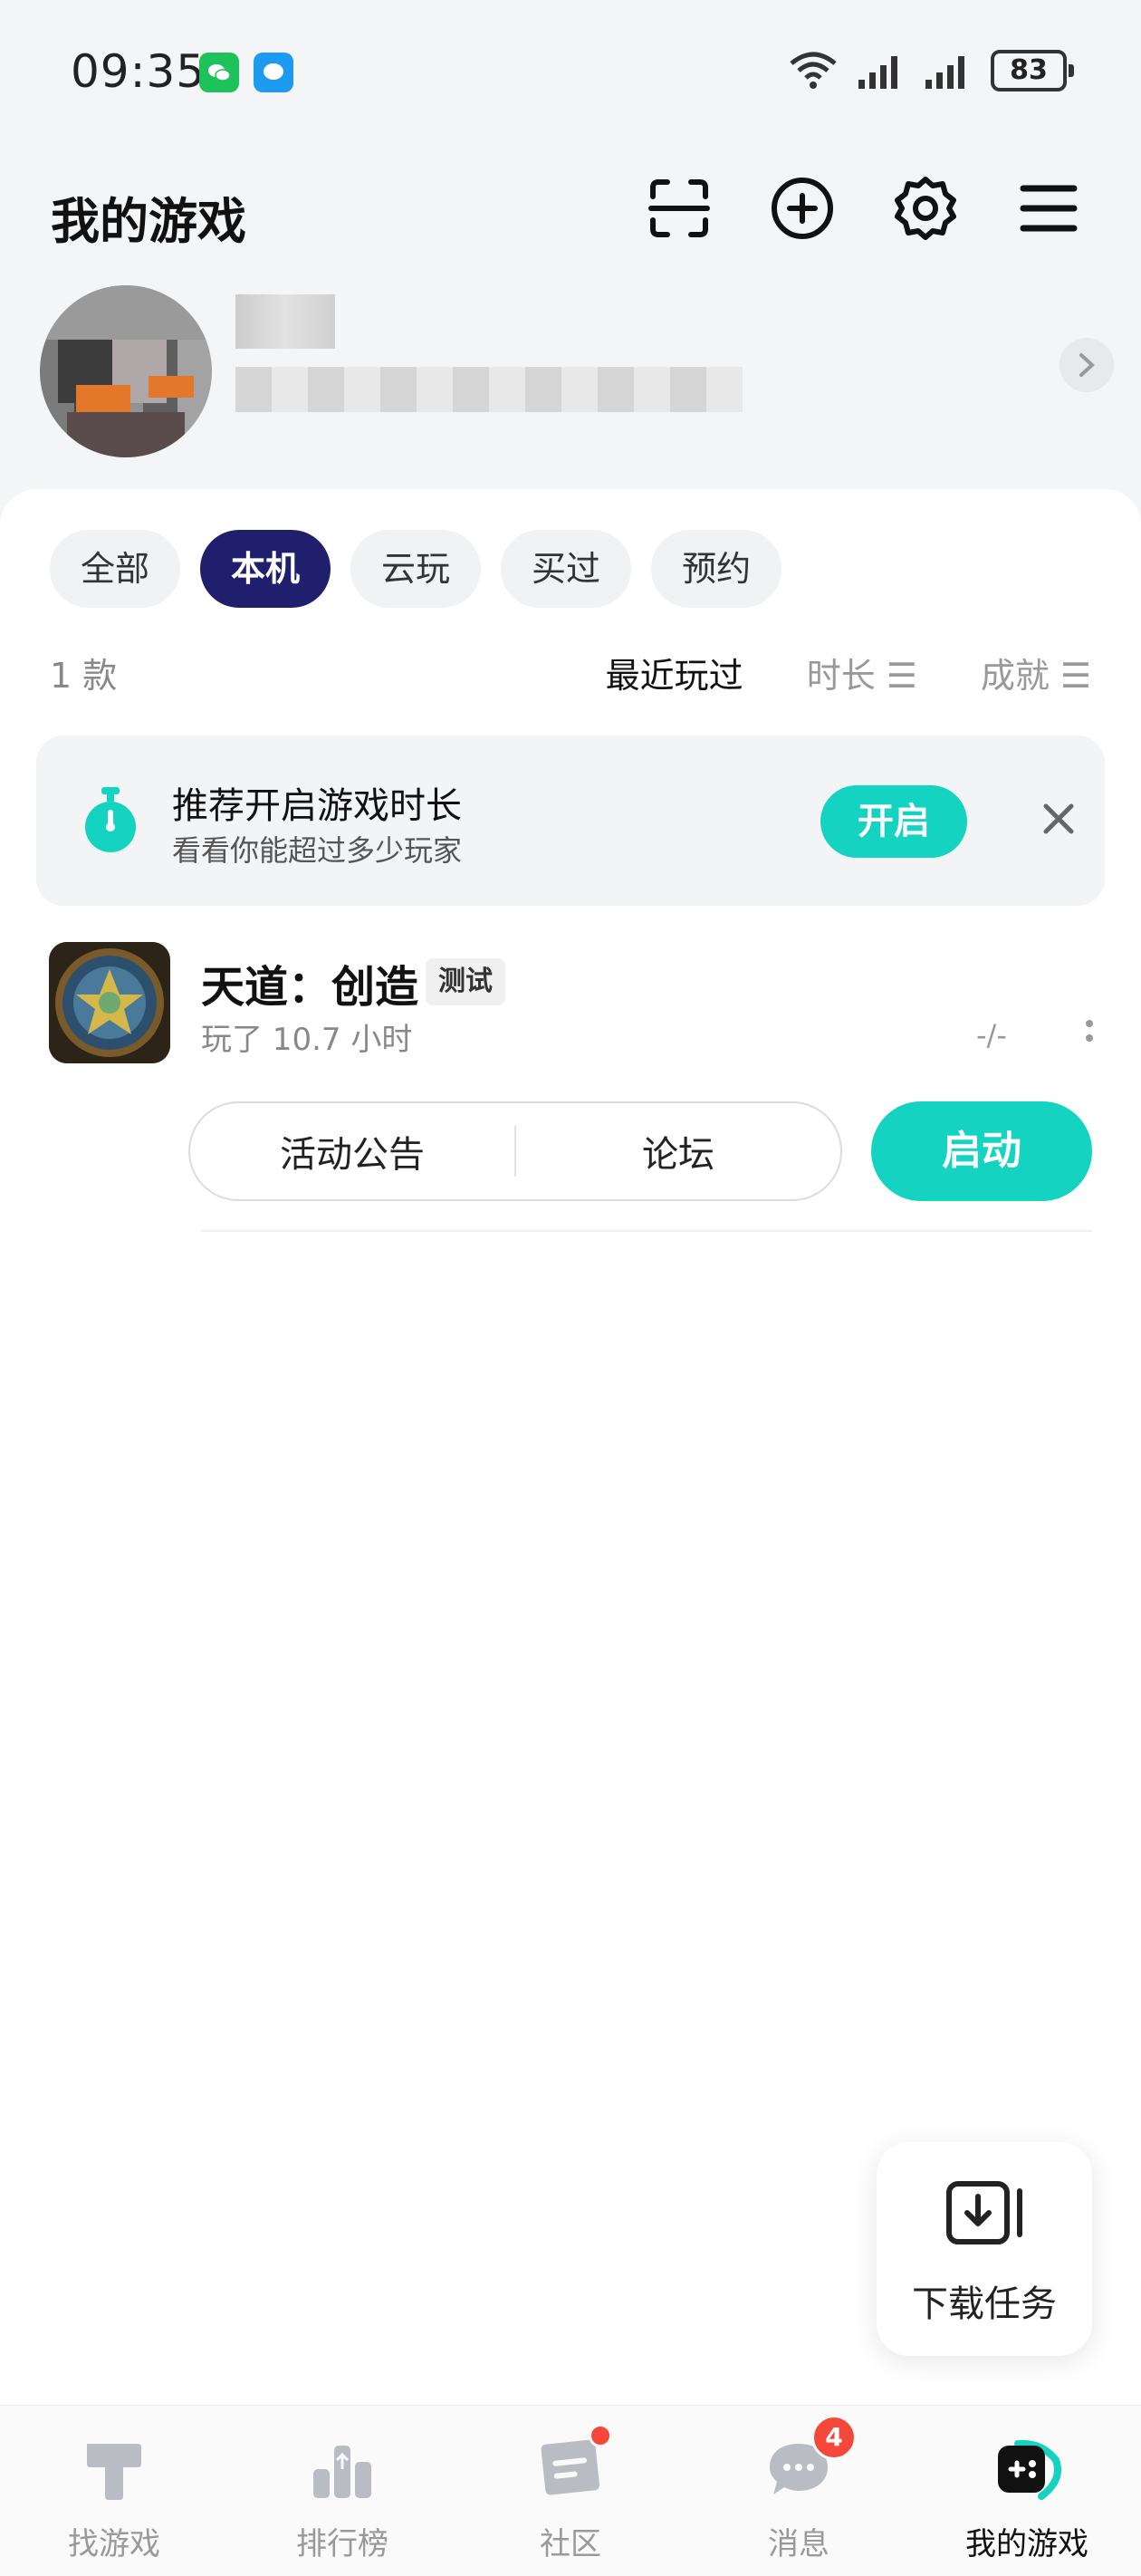 The image size is (1141, 2576). I want to click on download-icon, so click(986, 2214).